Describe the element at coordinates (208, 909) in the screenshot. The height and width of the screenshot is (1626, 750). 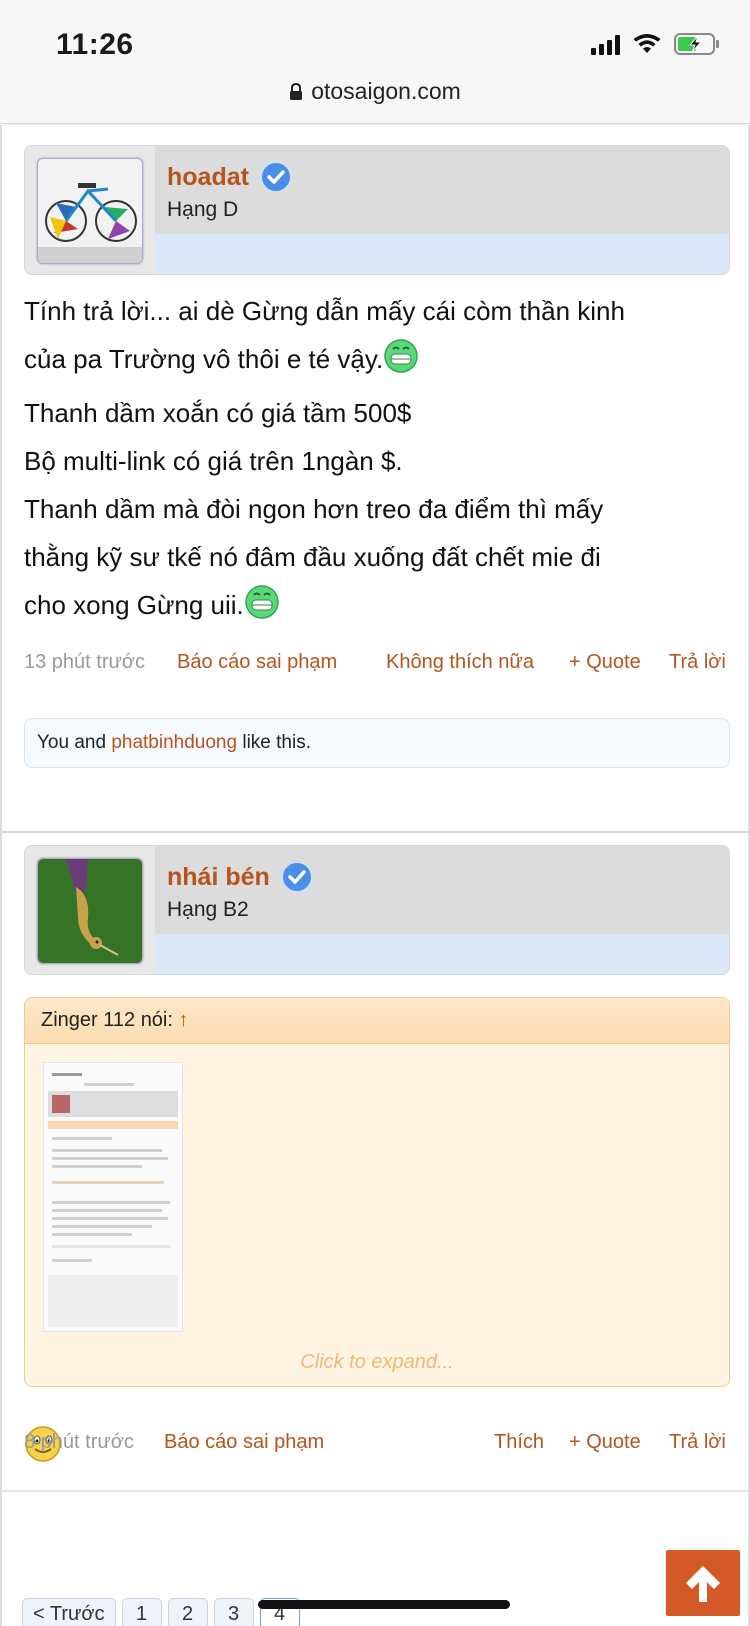
I see `user-rank: Hạng B2` at that location.